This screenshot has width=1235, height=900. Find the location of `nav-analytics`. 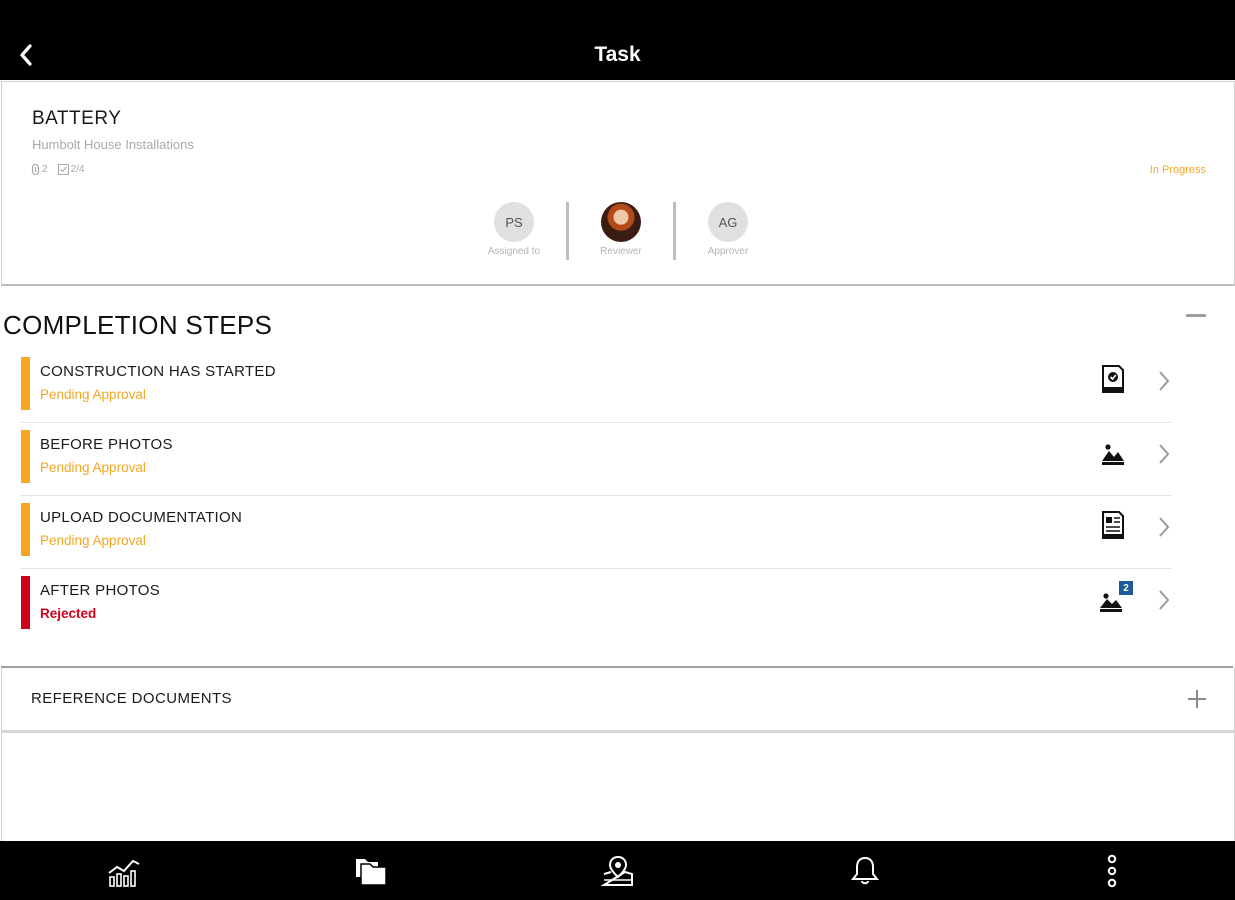

nav-analytics is located at coordinates (123, 870).